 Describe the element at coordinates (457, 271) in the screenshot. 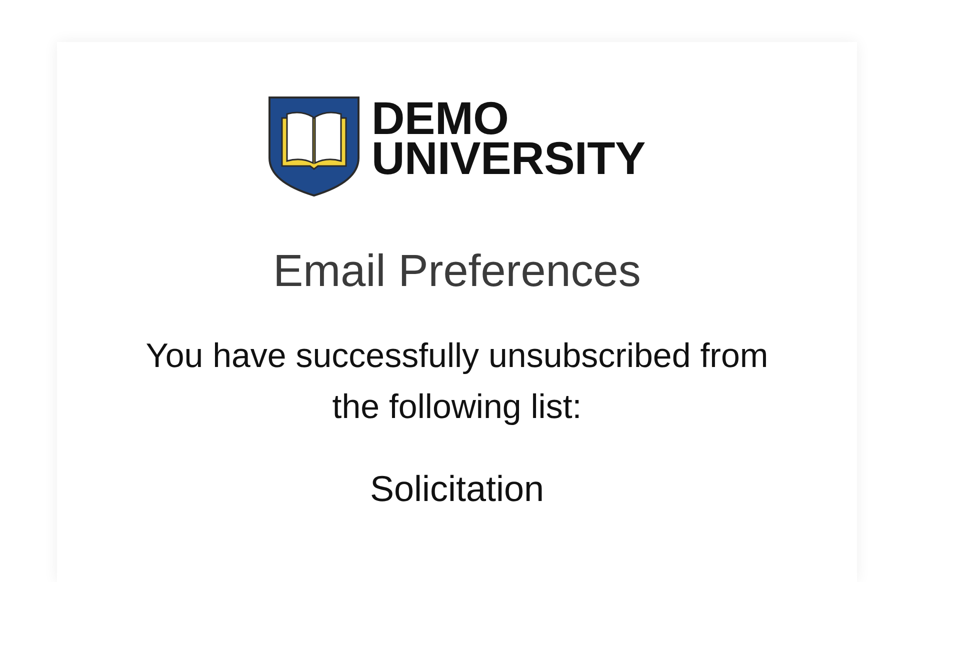

I see `page-title: Email Preferences` at that location.